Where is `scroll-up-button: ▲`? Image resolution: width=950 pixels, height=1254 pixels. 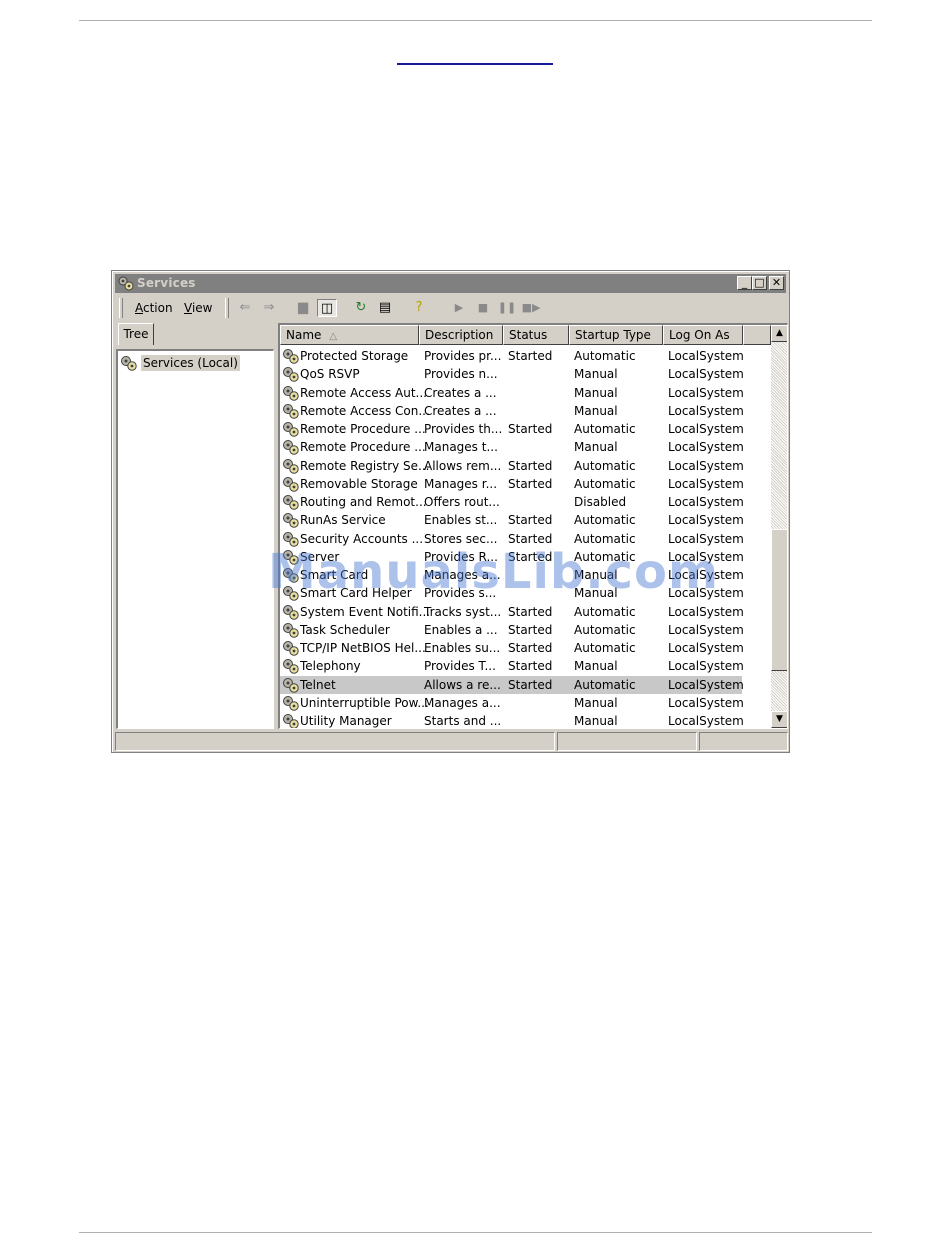
scroll-up-button: ▲ is located at coordinates (779, 333).